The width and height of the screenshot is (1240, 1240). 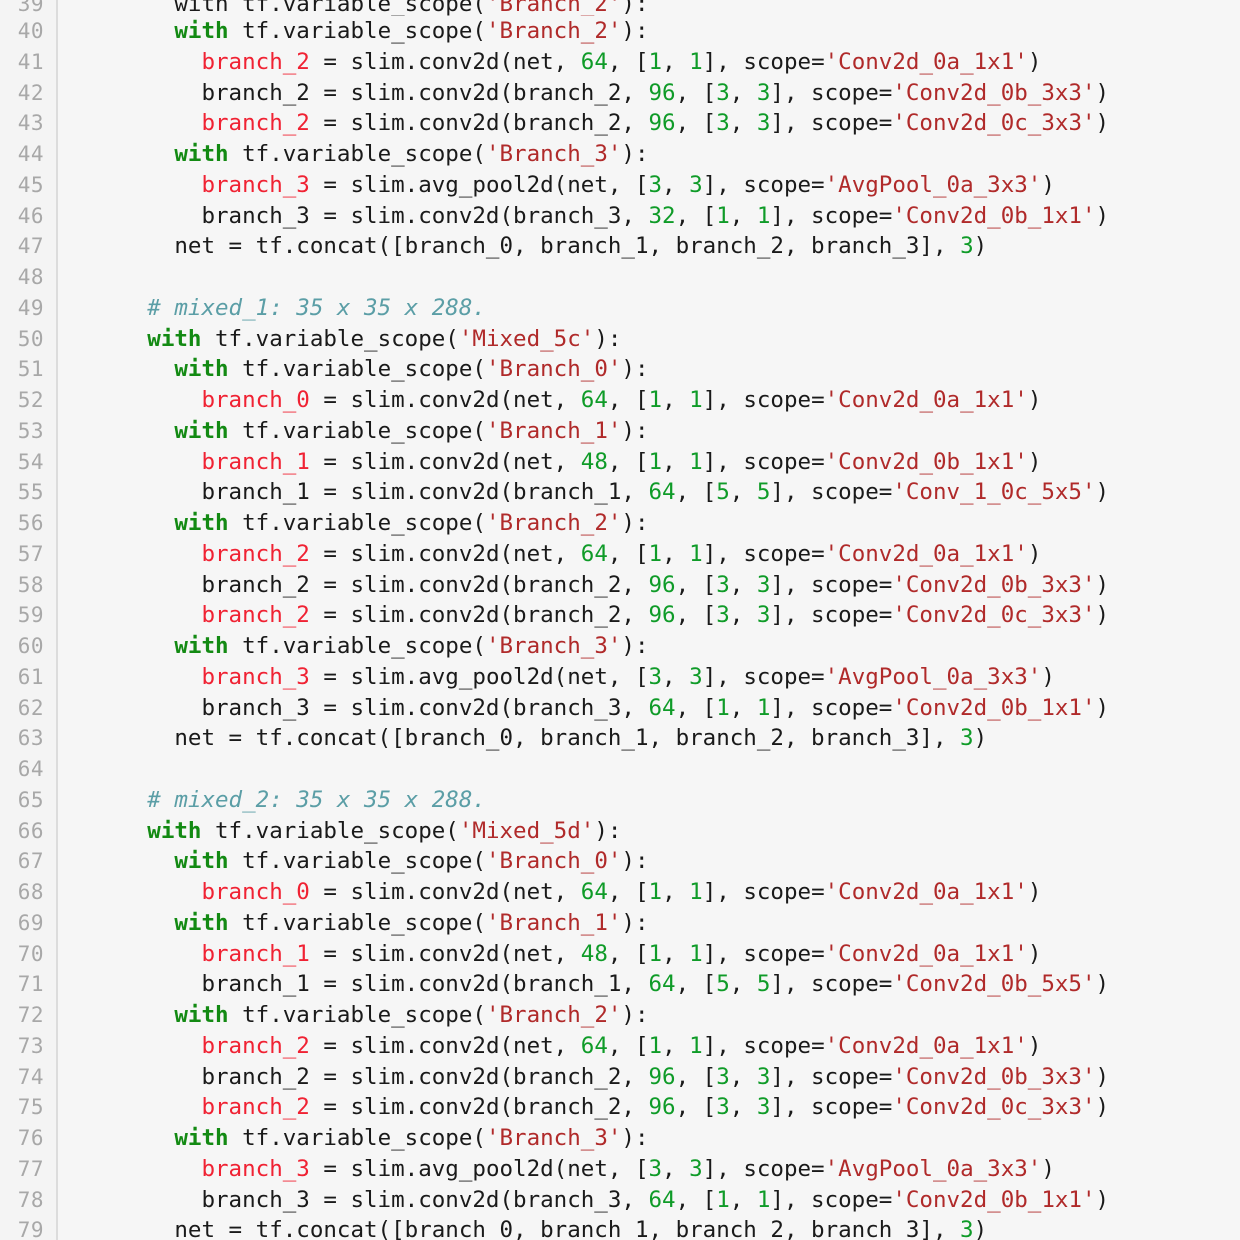 I want to click on plain-token: branch_3 = slim.conv2d(branch_3,, so click(x=357, y=707).